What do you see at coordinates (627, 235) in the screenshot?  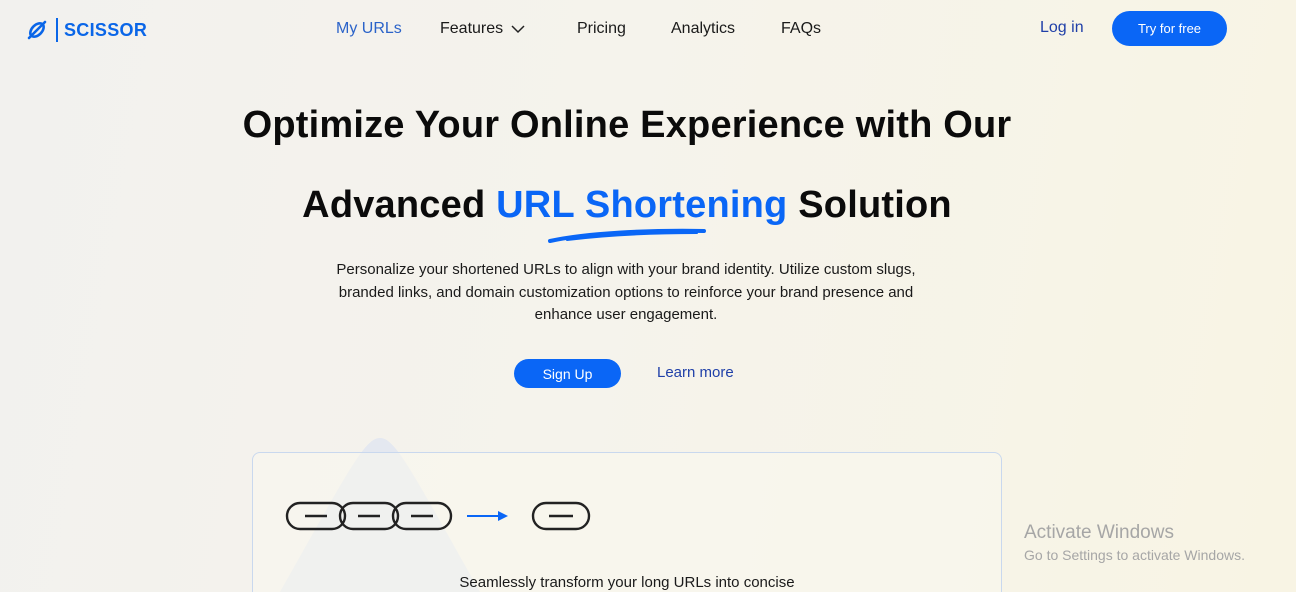 I see `brush-underline-decoration` at bounding box center [627, 235].